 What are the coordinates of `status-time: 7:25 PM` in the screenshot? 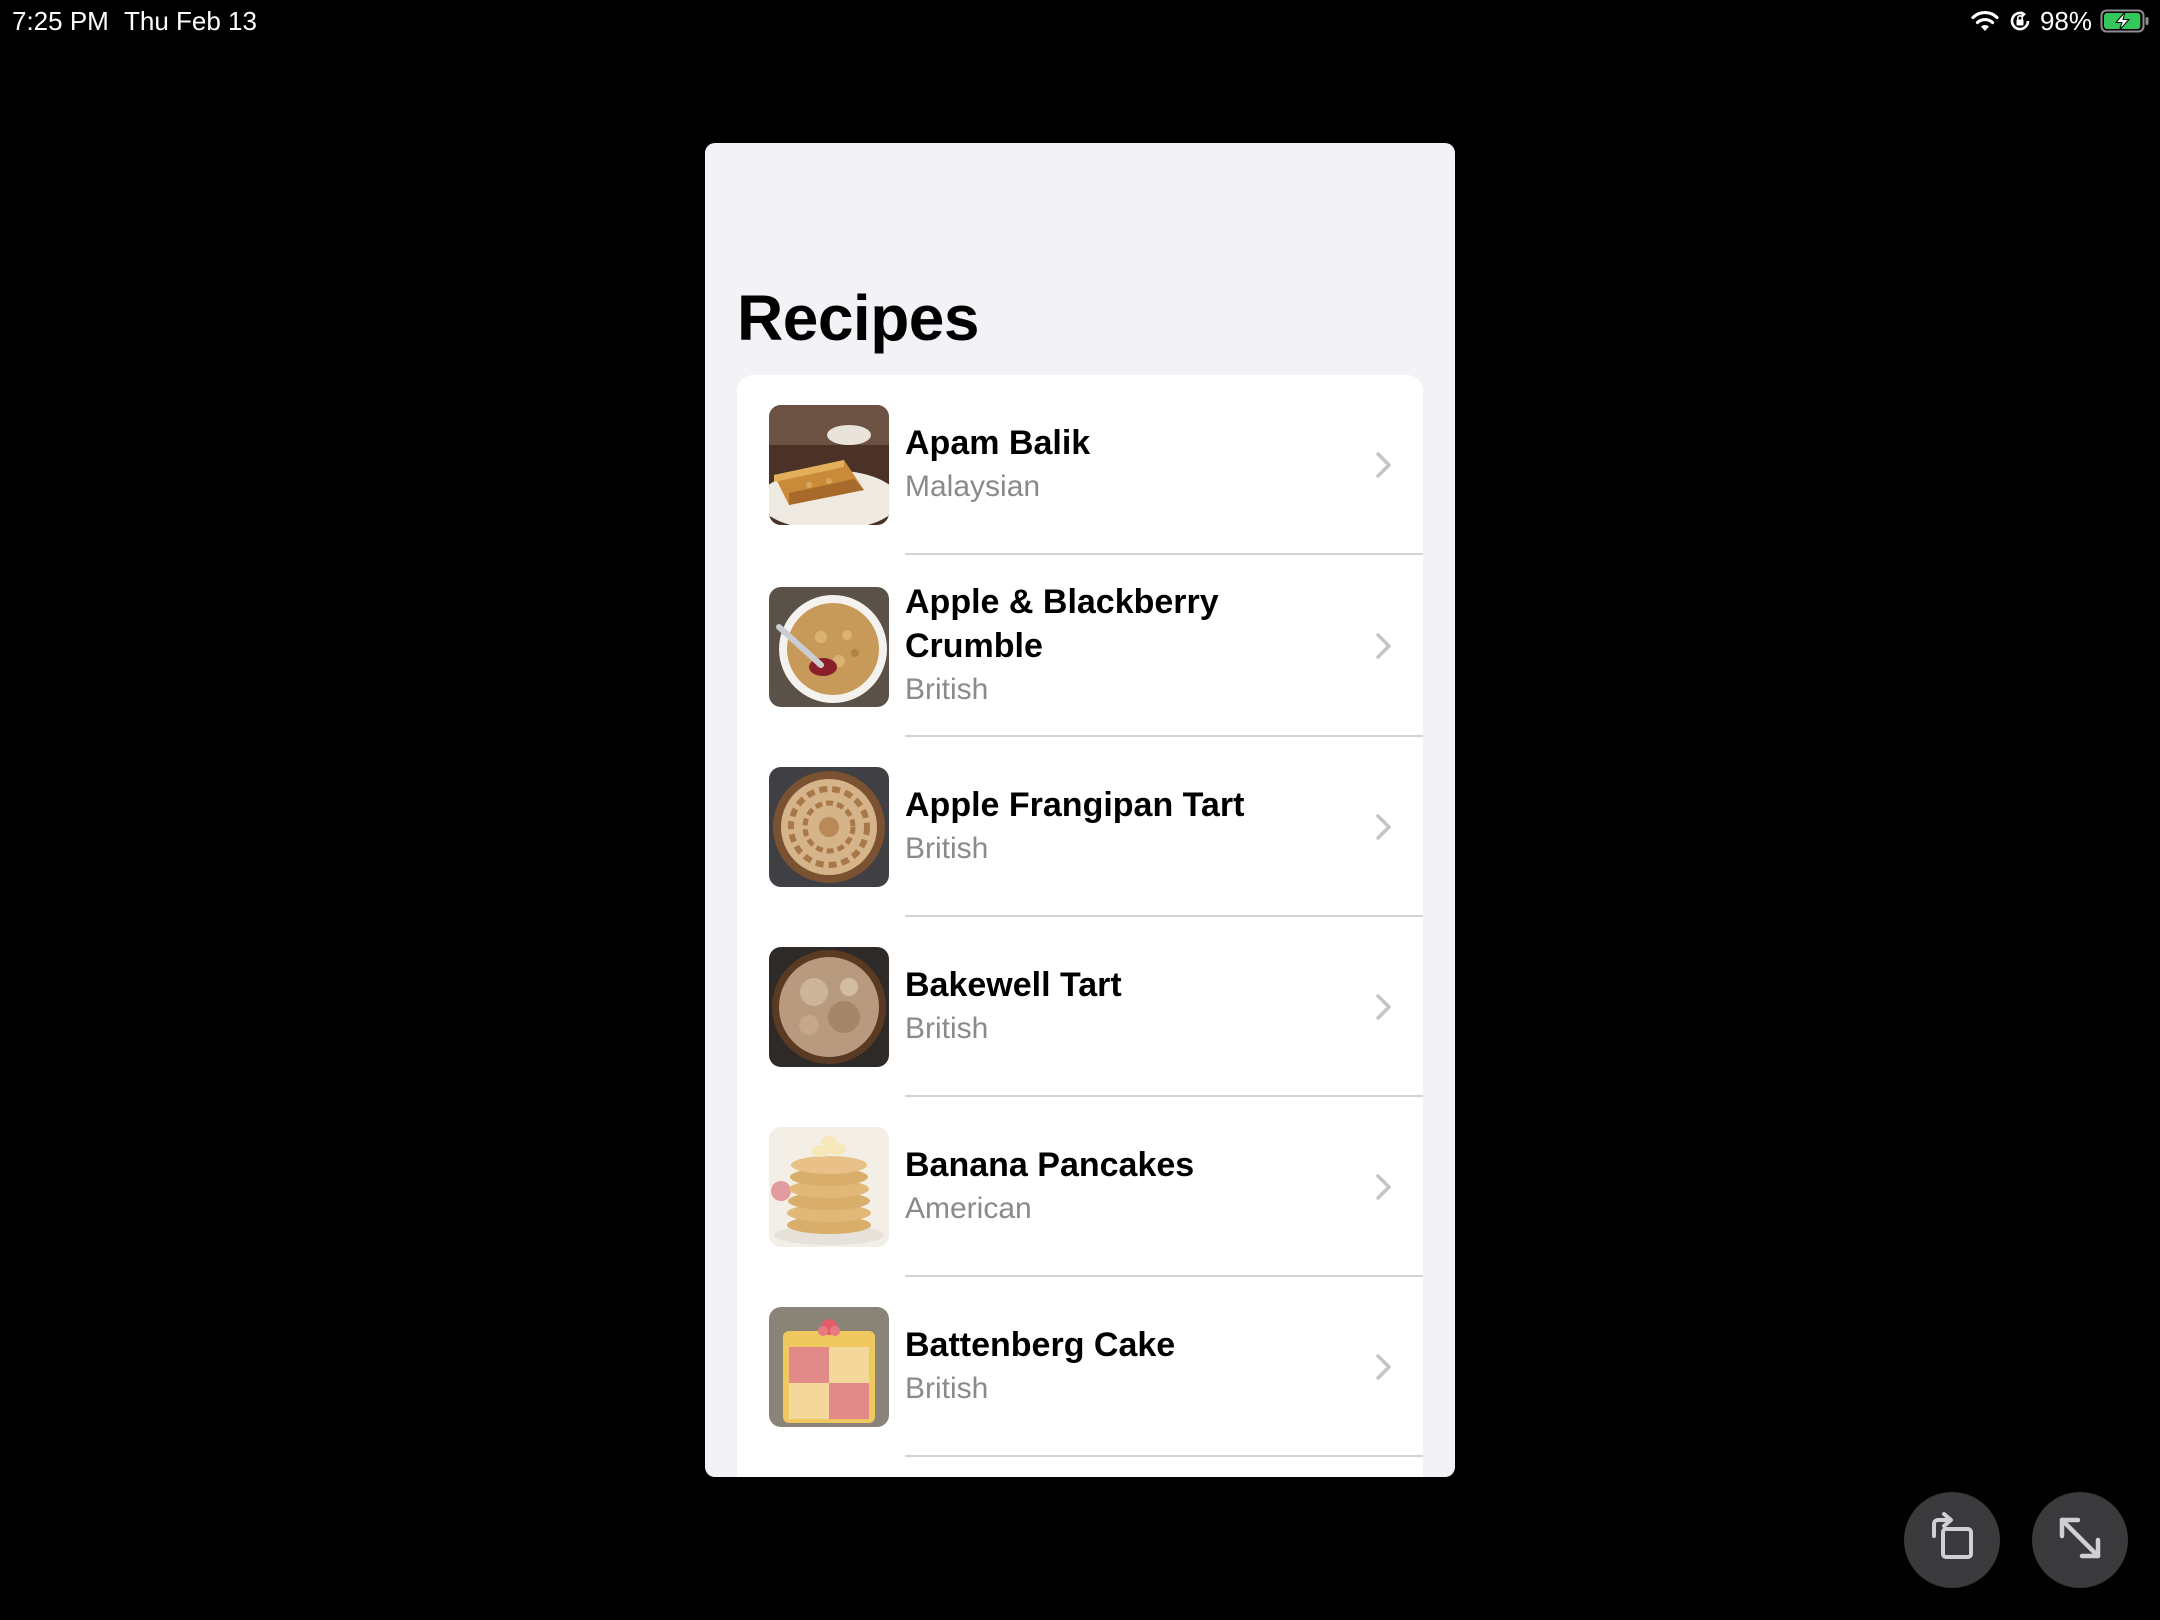 It's located at (60, 21).